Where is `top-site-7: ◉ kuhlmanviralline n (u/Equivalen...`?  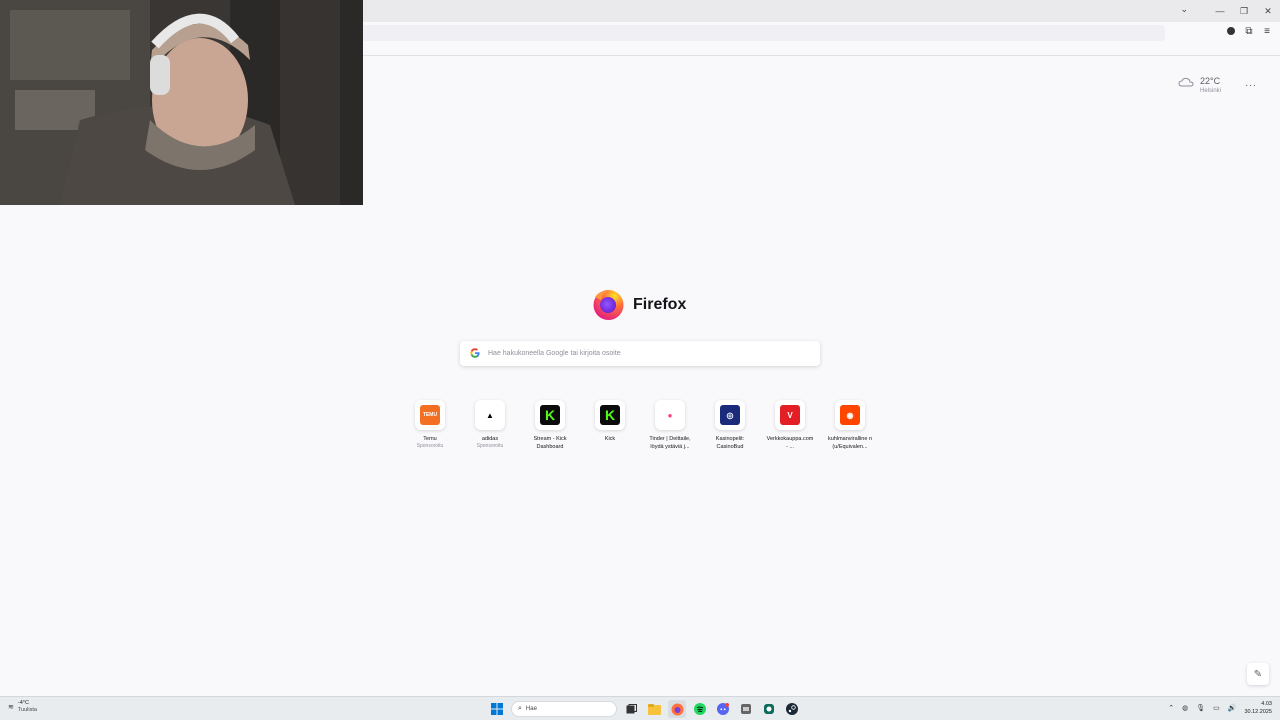 top-site-7: ◉ kuhlmanviralline n (u/Equivalen... is located at coordinates (850, 425).